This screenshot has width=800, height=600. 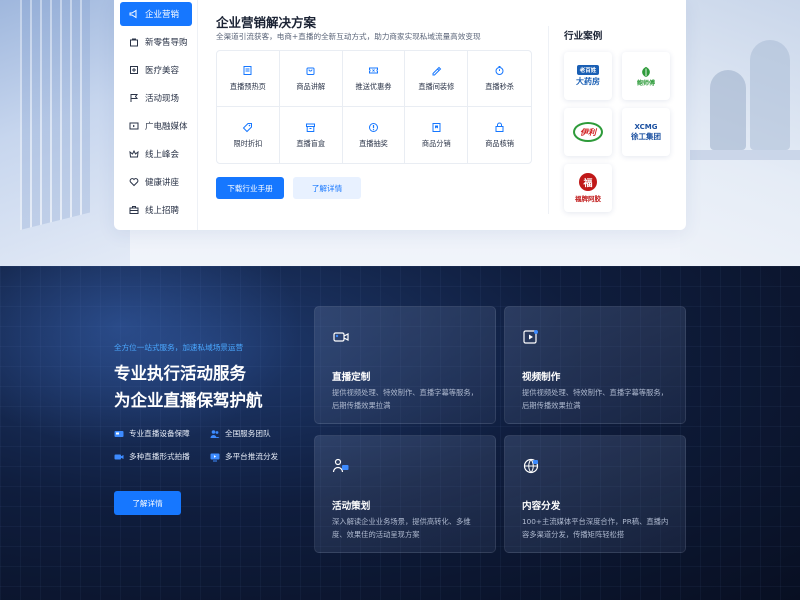 What do you see at coordinates (310, 71) in the screenshot?
I see `cart-icon` at bounding box center [310, 71].